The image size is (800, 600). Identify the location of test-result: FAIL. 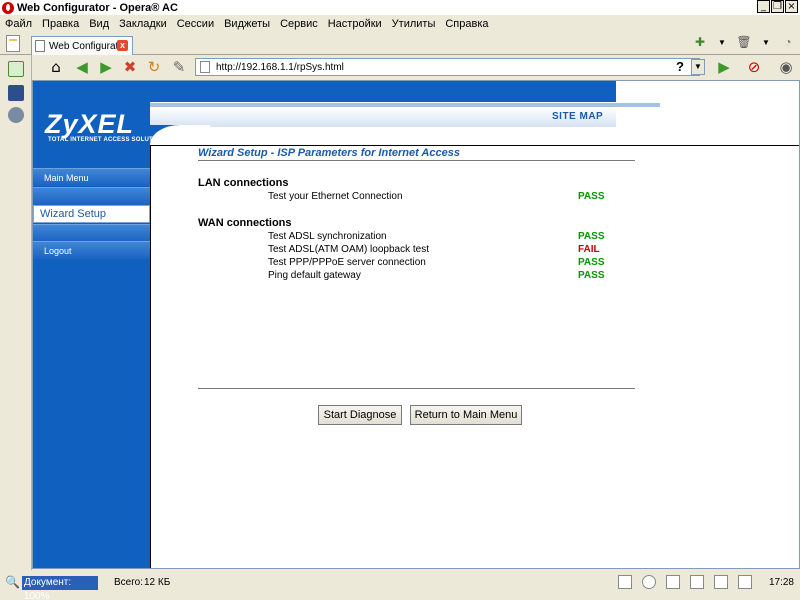
(589, 249).